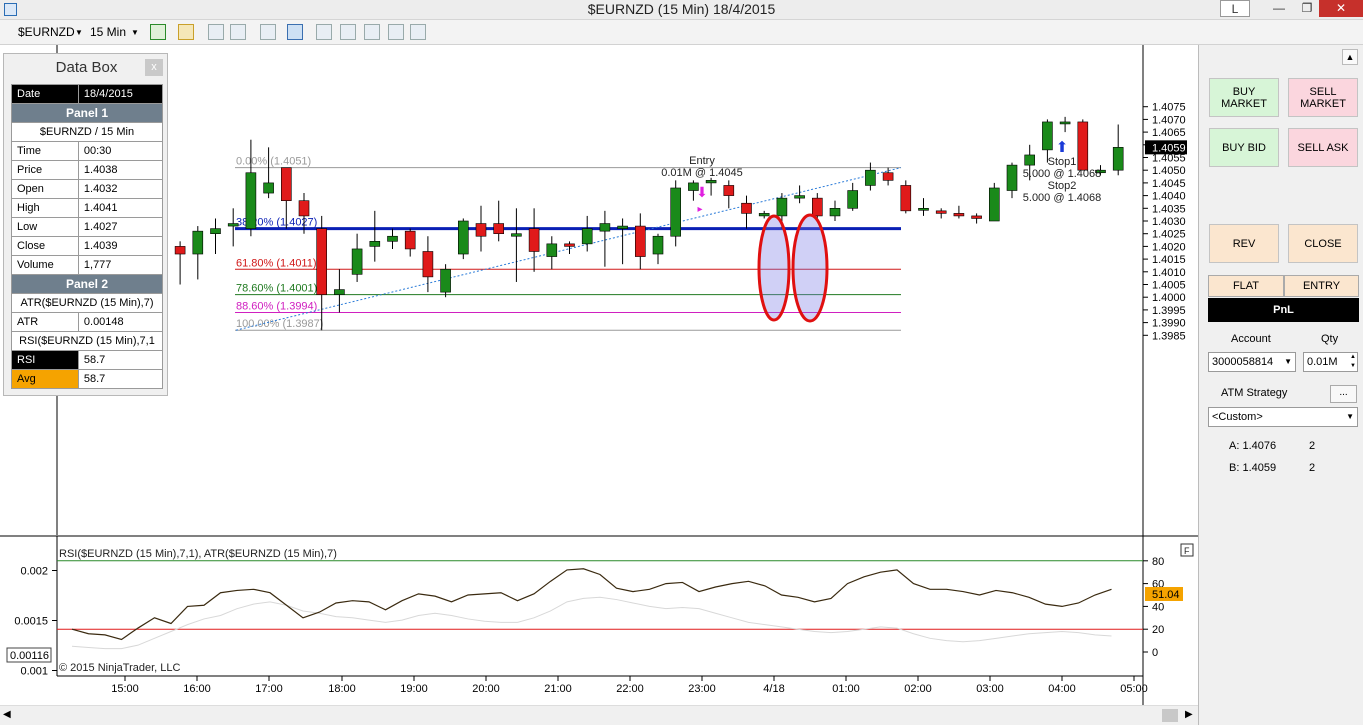 The height and width of the screenshot is (725, 1363). What do you see at coordinates (348, 32) in the screenshot?
I see `indicators-icon` at bounding box center [348, 32].